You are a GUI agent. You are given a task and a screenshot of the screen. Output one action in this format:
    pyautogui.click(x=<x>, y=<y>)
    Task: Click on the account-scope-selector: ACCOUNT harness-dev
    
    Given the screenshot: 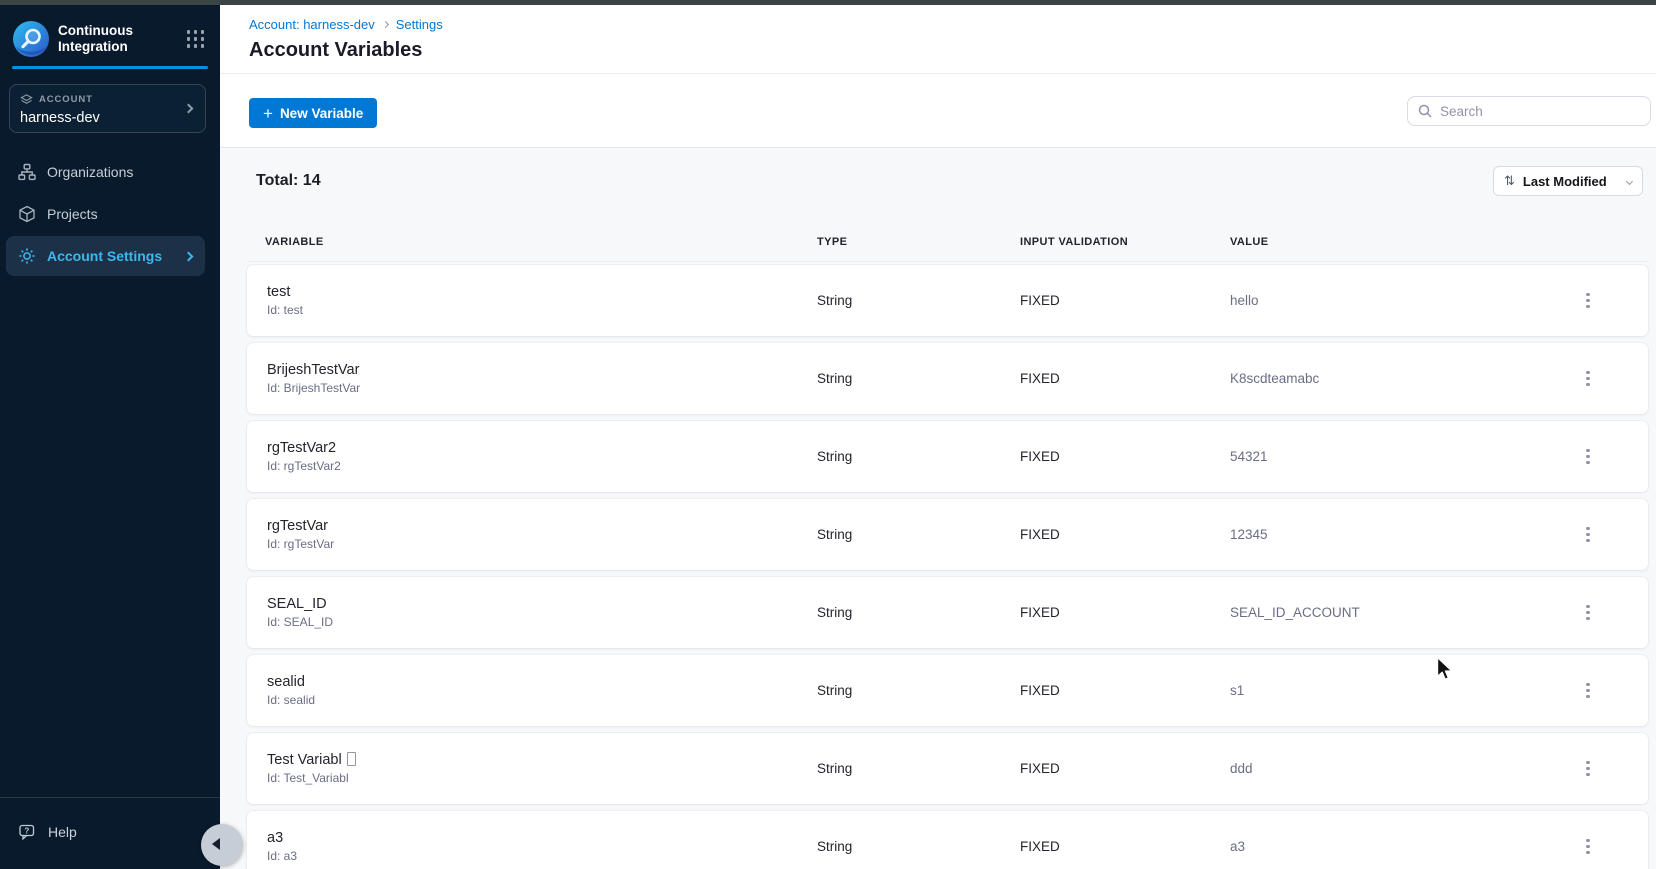 What is the action you would take?
    pyautogui.click(x=107, y=108)
    